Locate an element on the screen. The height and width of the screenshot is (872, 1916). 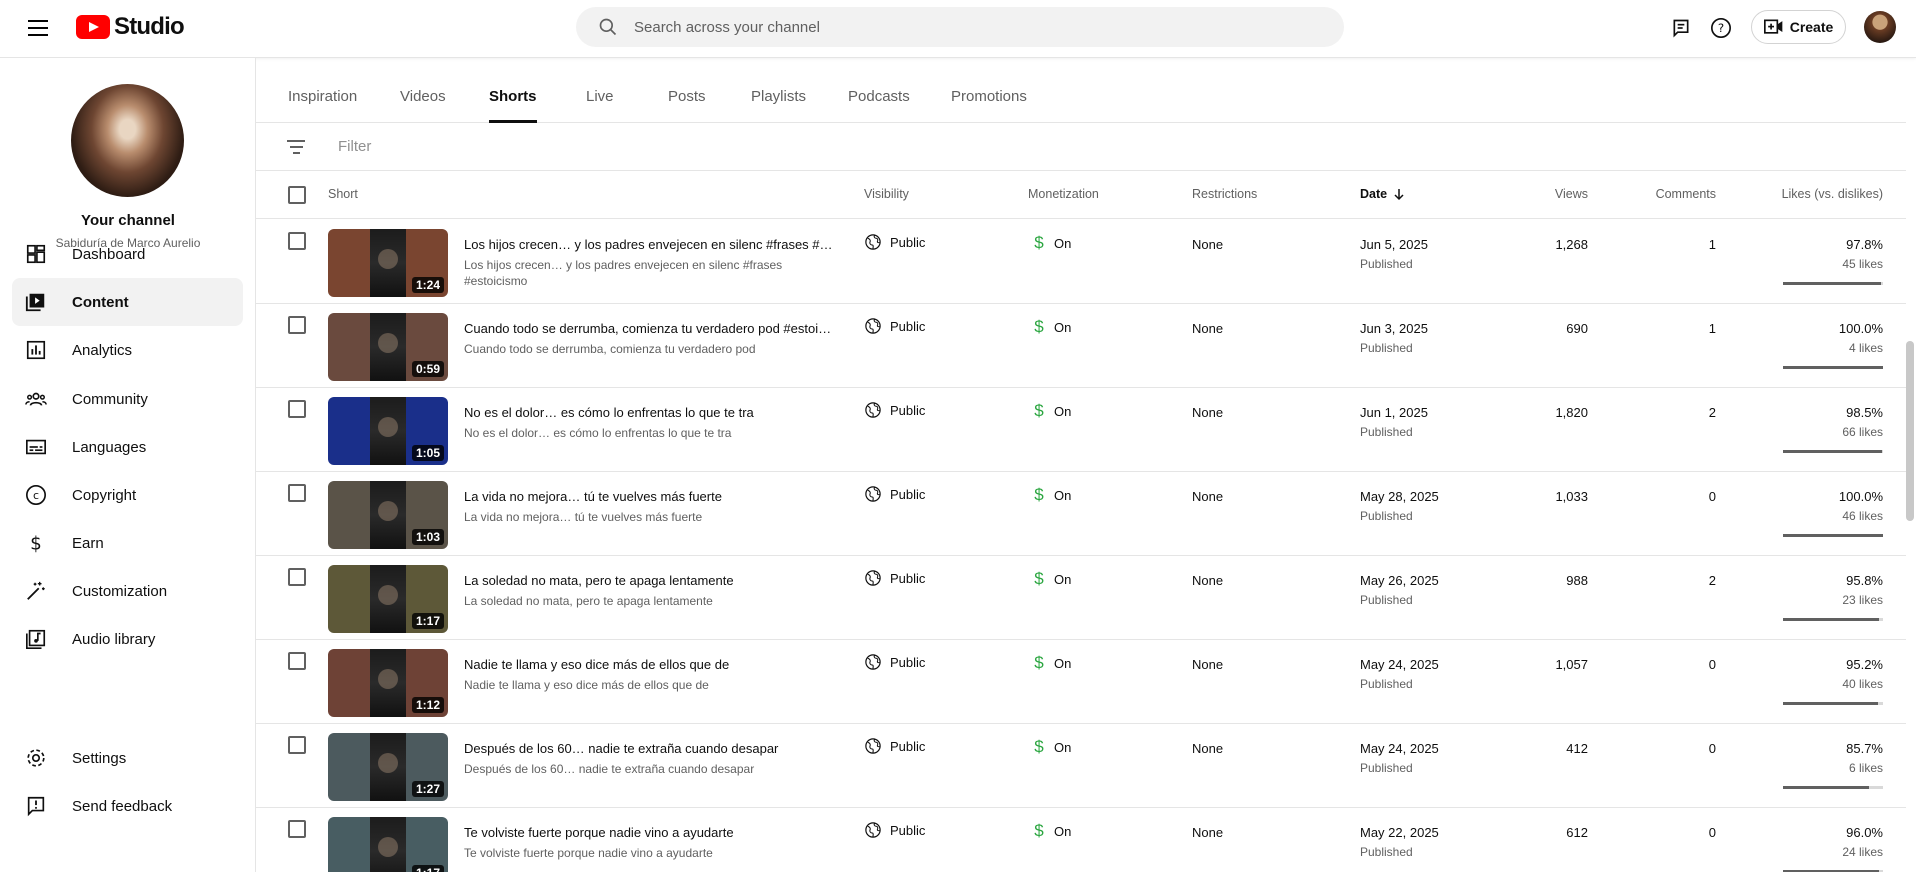
video-thumbnail: 1:12 is located at coordinates (388, 683).